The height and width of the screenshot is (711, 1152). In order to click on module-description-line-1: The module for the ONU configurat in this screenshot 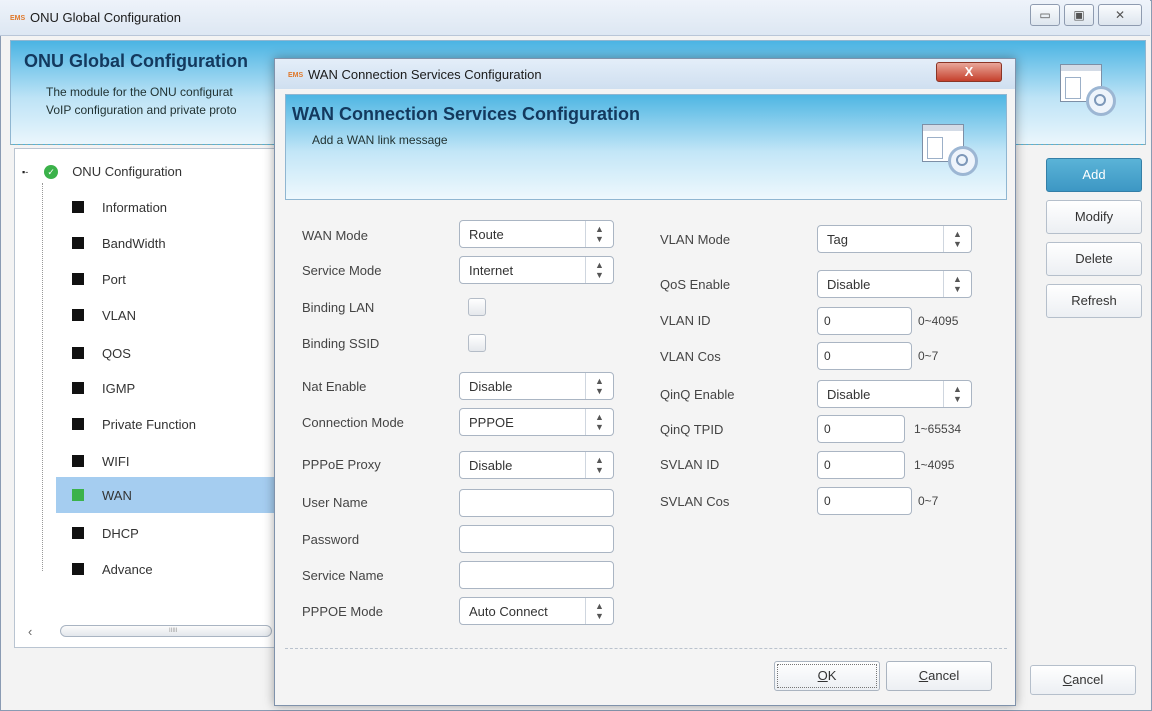, I will do `click(139, 92)`.